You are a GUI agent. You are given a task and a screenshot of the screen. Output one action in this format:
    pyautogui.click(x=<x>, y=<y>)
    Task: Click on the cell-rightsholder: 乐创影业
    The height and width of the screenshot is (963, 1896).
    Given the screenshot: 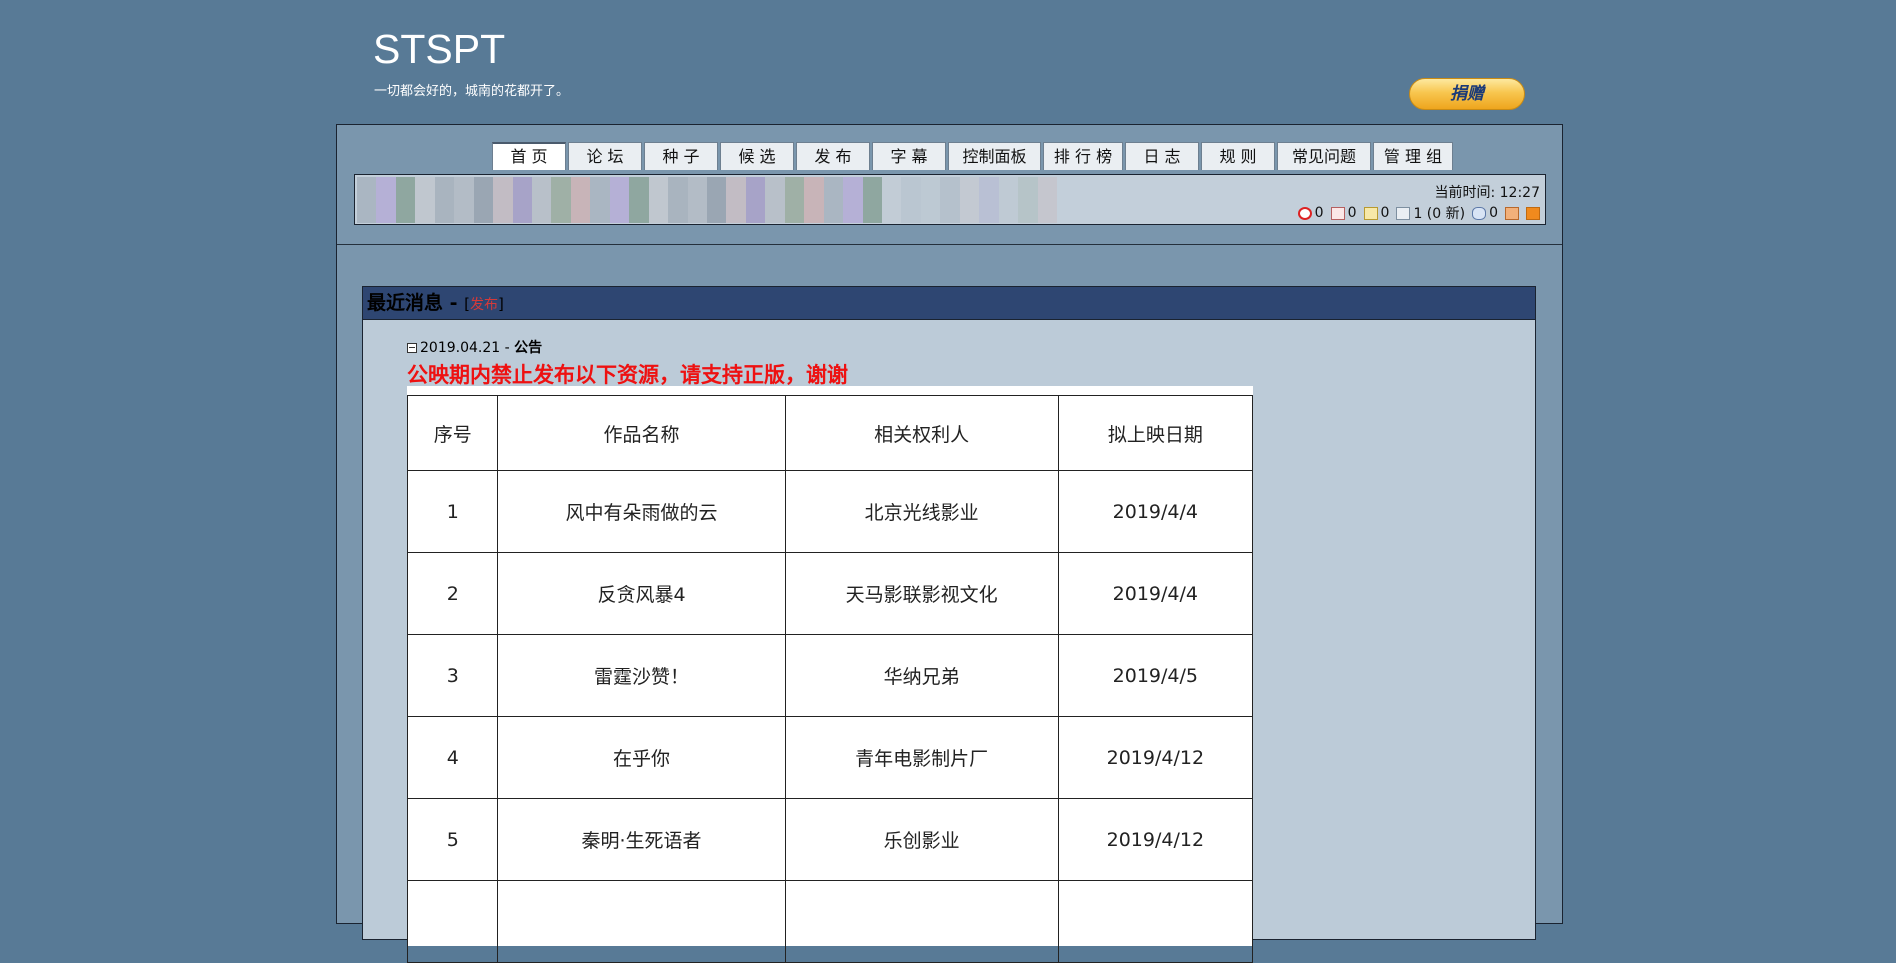 What is the action you would take?
    pyautogui.click(x=921, y=839)
    